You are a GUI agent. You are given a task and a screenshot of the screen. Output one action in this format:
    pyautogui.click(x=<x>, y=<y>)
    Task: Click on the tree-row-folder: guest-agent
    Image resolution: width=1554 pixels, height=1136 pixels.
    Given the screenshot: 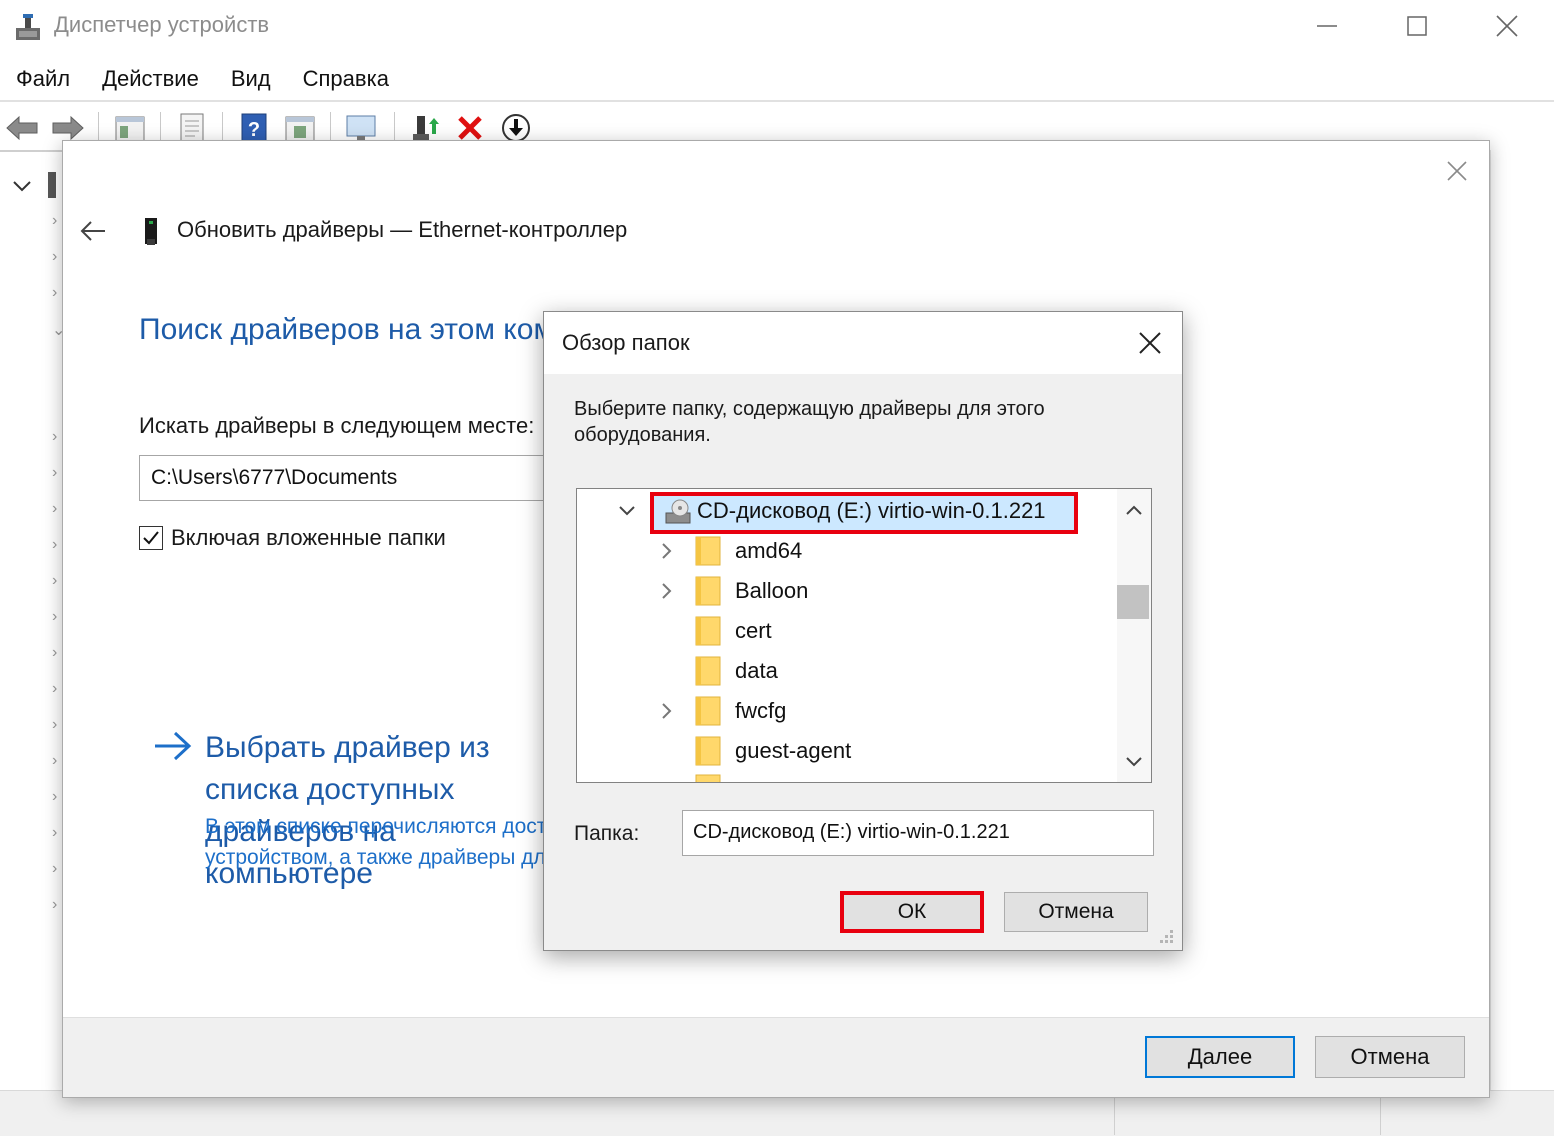 What is the action you would take?
    pyautogui.click(x=847, y=751)
    